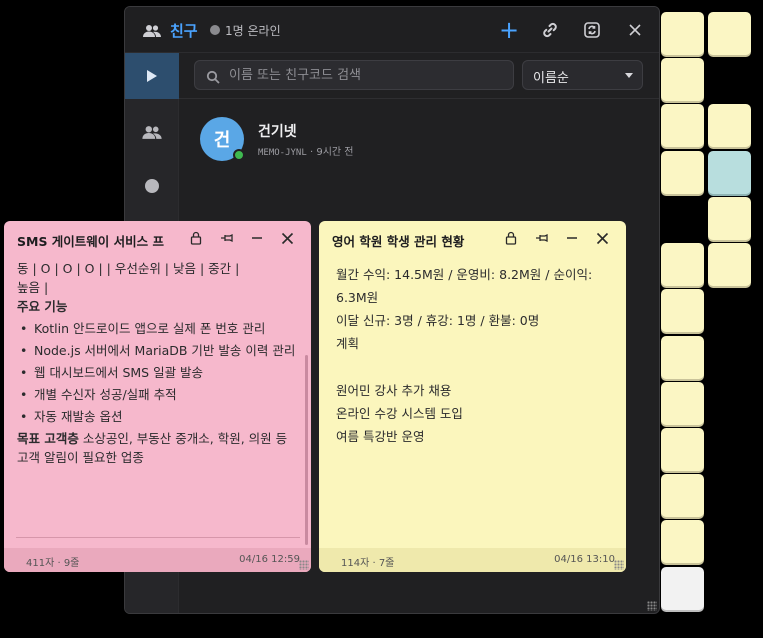 This screenshot has width=763, height=638. I want to click on list-item: 개별 수신자 성공/실패 추적, so click(158, 394).